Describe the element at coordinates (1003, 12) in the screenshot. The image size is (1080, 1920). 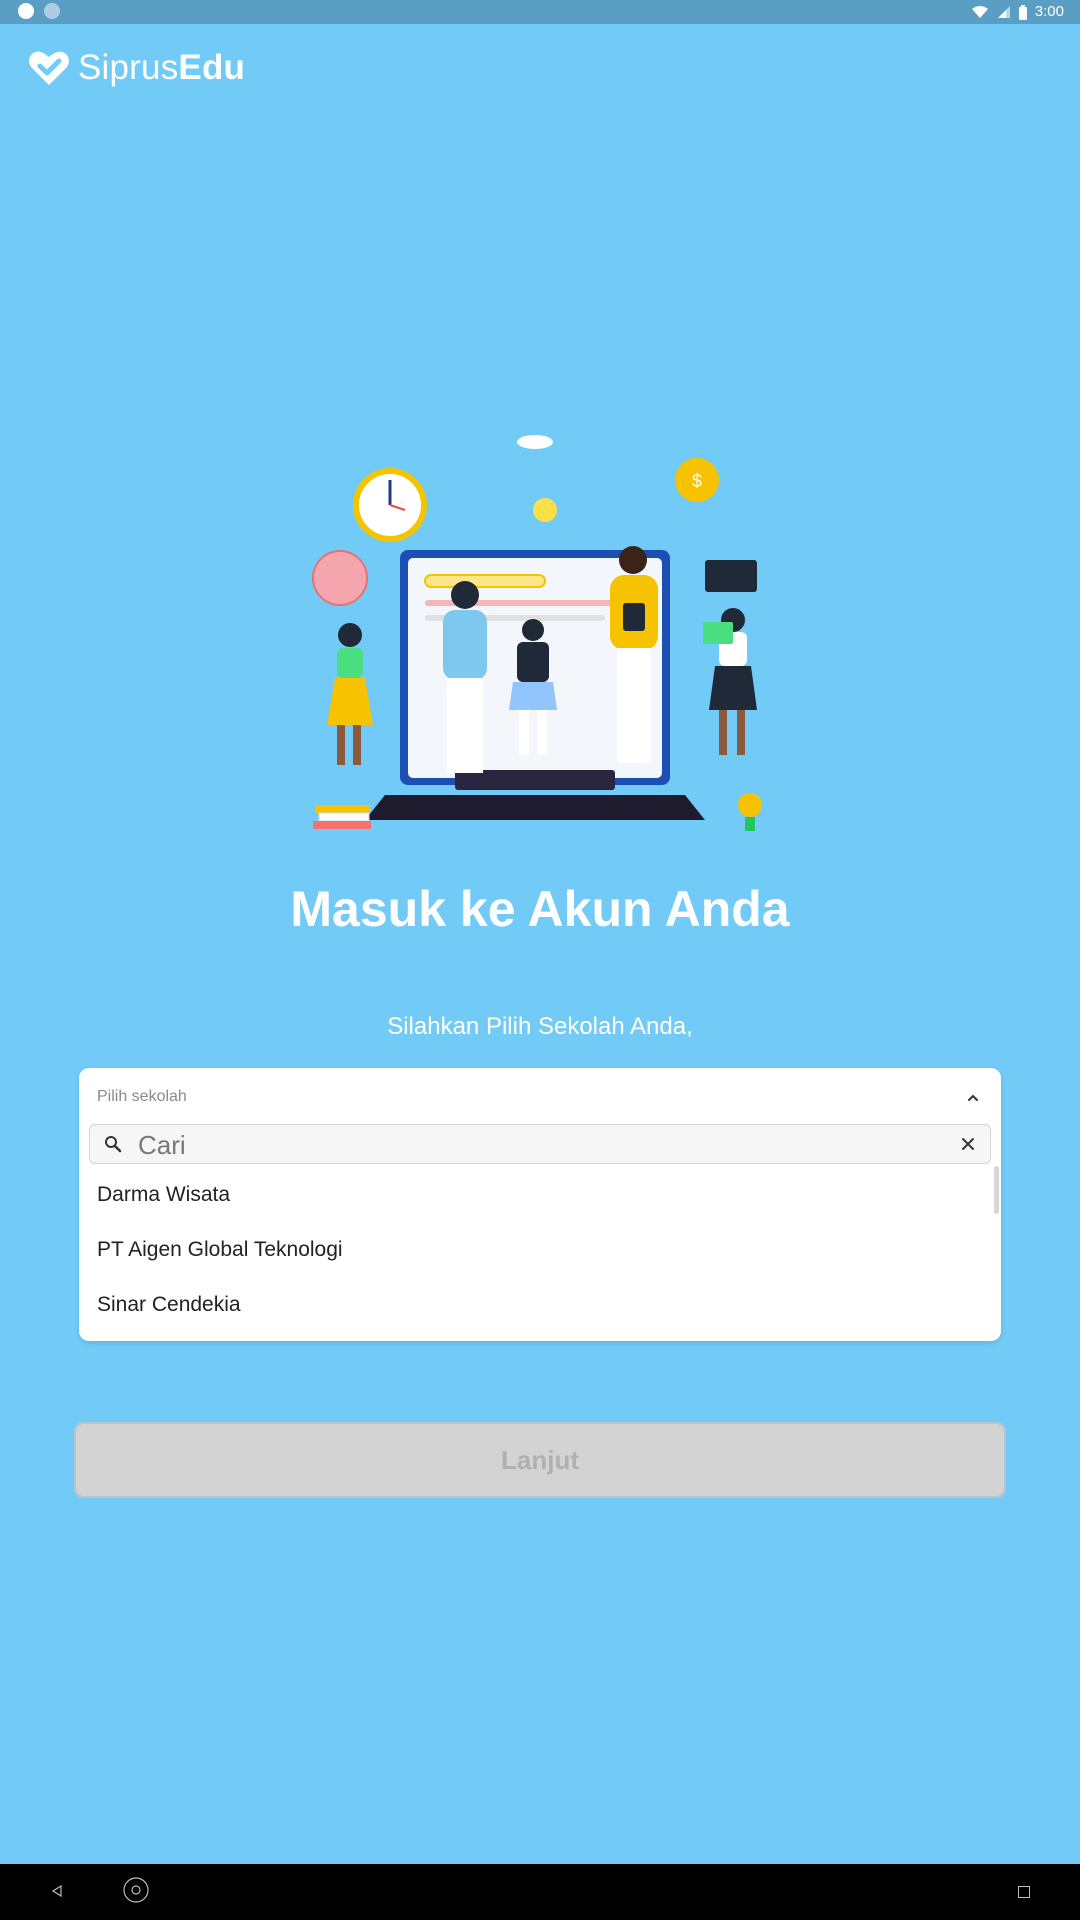
I see `signal-icon` at that location.